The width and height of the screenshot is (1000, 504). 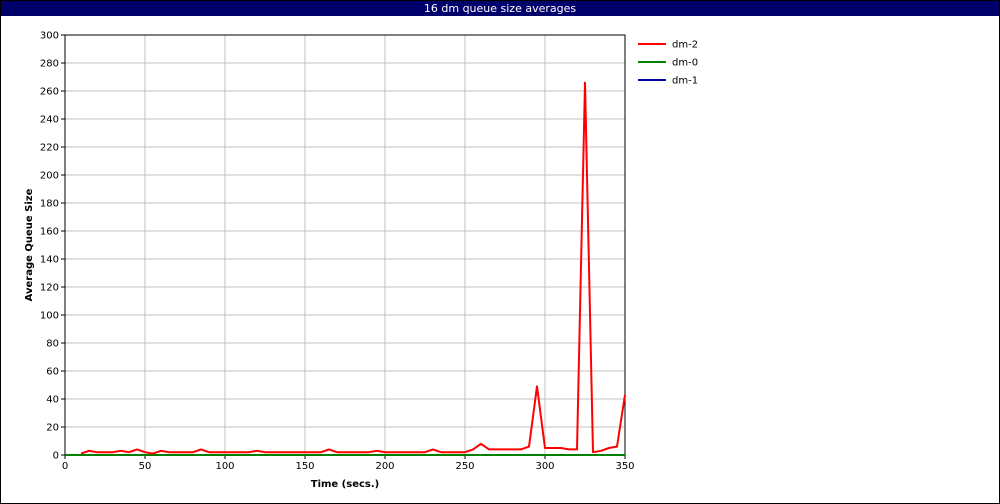 I want to click on legend-label-dm-2: dm-2, so click(x=685, y=45).